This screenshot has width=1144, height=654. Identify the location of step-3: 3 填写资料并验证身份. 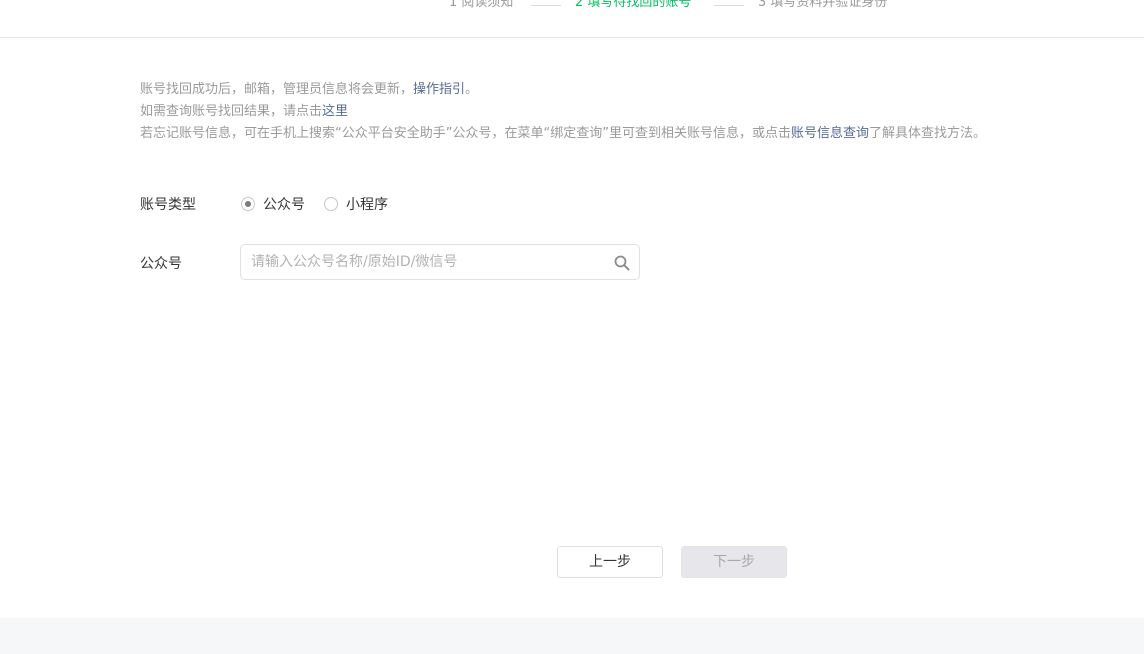
(823, 5).